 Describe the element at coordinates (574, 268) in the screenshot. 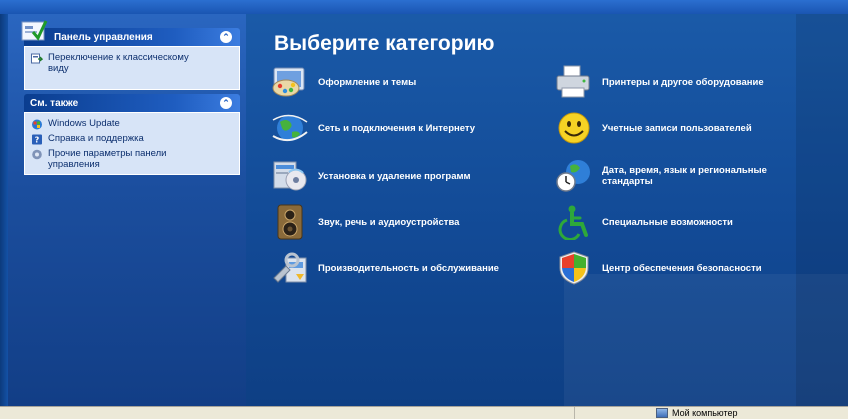

I see `security-shield-icon` at that location.